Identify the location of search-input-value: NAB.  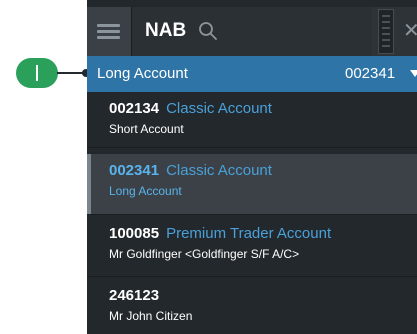
(165, 31).